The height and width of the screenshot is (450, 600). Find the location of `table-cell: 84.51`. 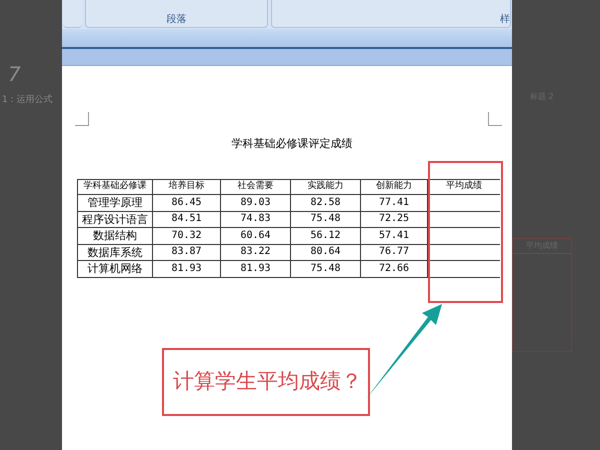

table-cell: 84.51 is located at coordinates (186, 220).